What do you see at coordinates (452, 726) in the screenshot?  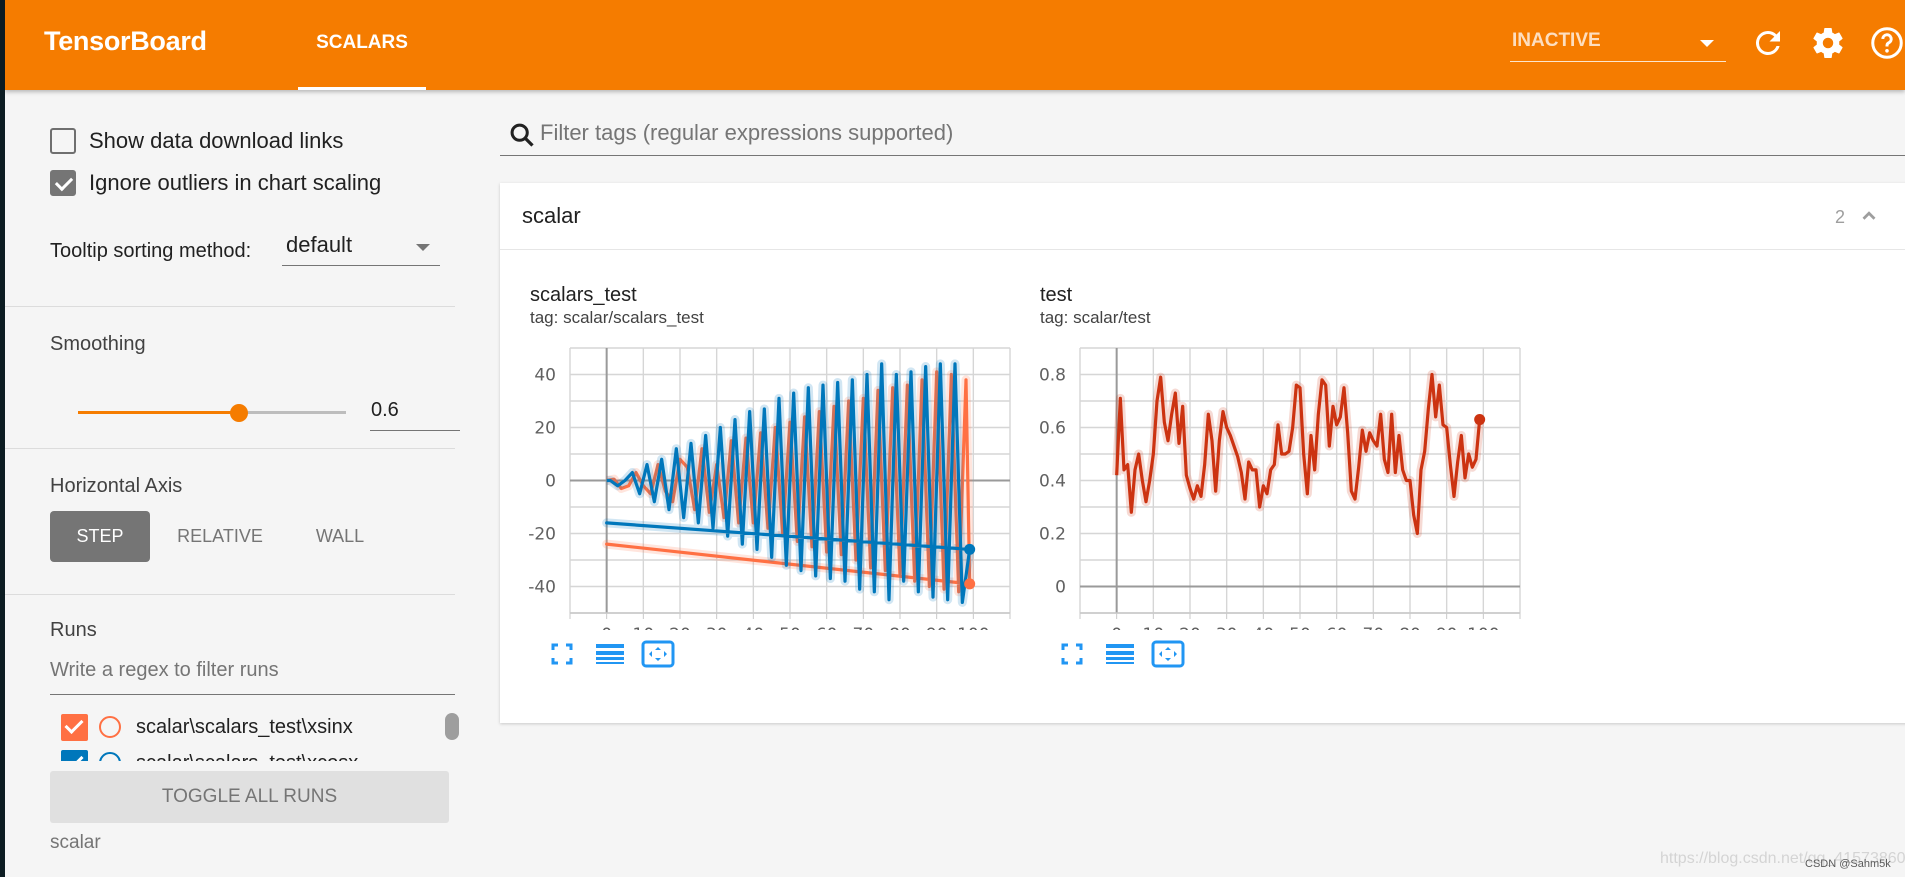 I see `run-list-scrollbar` at bounding box center [452, 726].